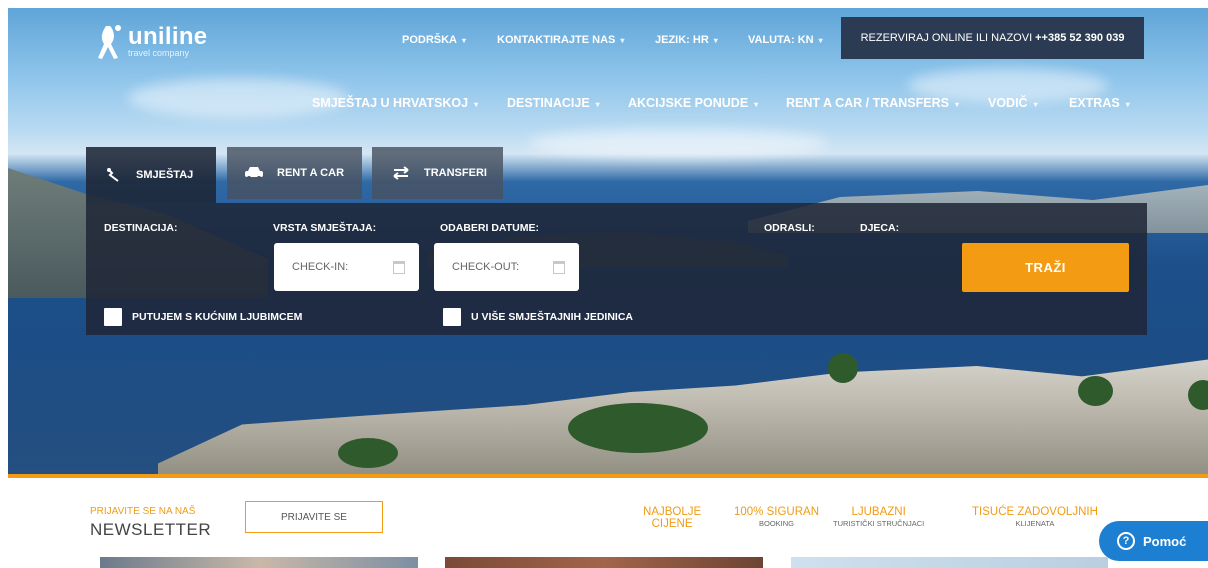 Image resolution: width=1208 pixels, height=568 pixels. Describe the element at coordinates (311, 173) in the screenshot. I see `tab-label: RENT A CAR` at that location.